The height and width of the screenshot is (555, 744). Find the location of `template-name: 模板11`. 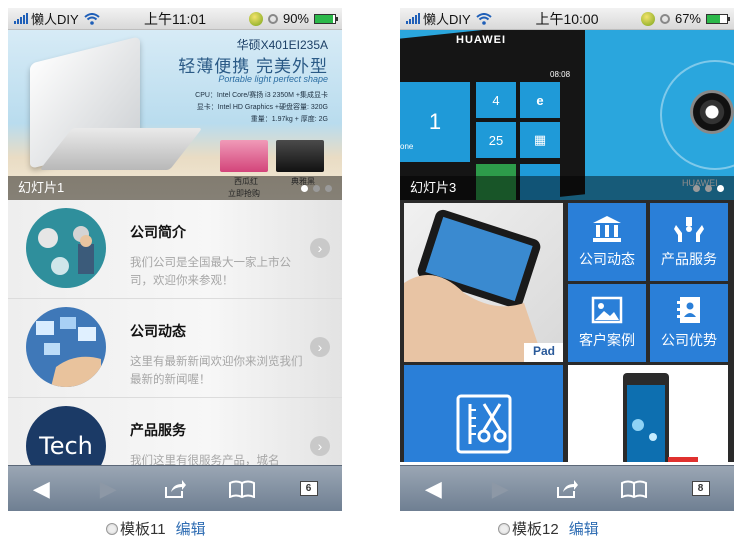

template-name: 模板11 is located at coordinates (143, 529).